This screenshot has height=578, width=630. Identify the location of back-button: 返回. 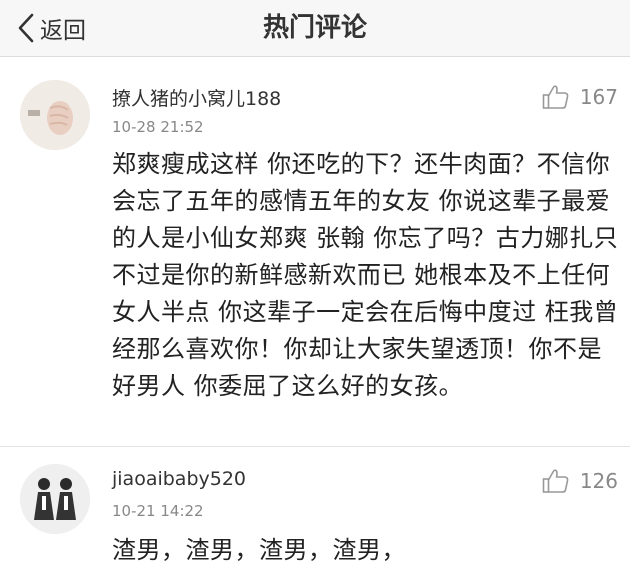
(52, 28).